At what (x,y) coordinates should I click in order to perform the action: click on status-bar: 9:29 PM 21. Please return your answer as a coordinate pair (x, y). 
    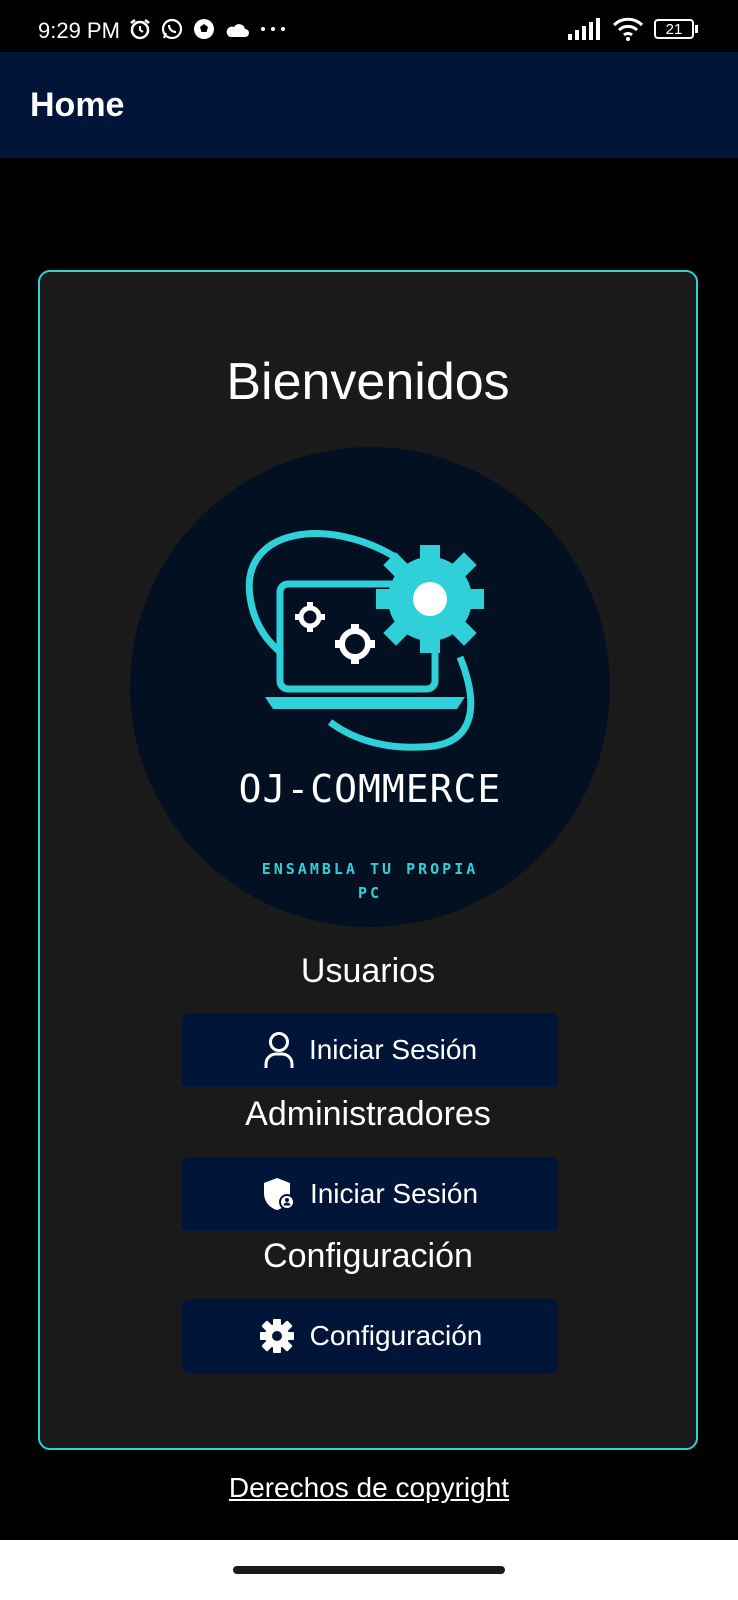
    Looking at the image, I should click on (369, 26).